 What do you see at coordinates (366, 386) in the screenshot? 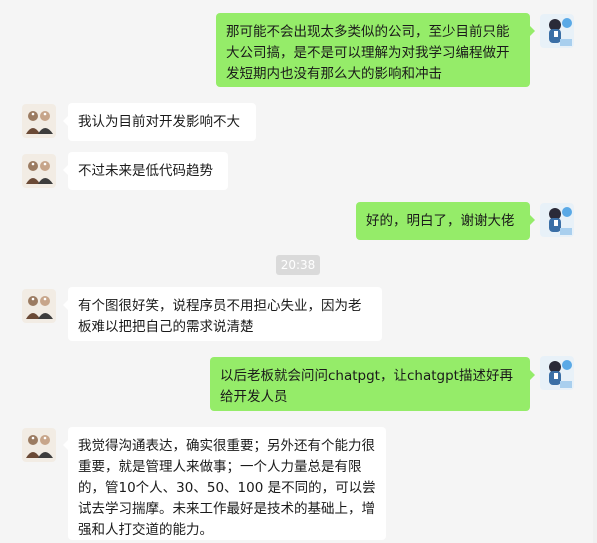
I see `message-text: 以后老板就会问问chatpgt，让chatgpt描述好再给开发人员` at bounding box center [366, 386].